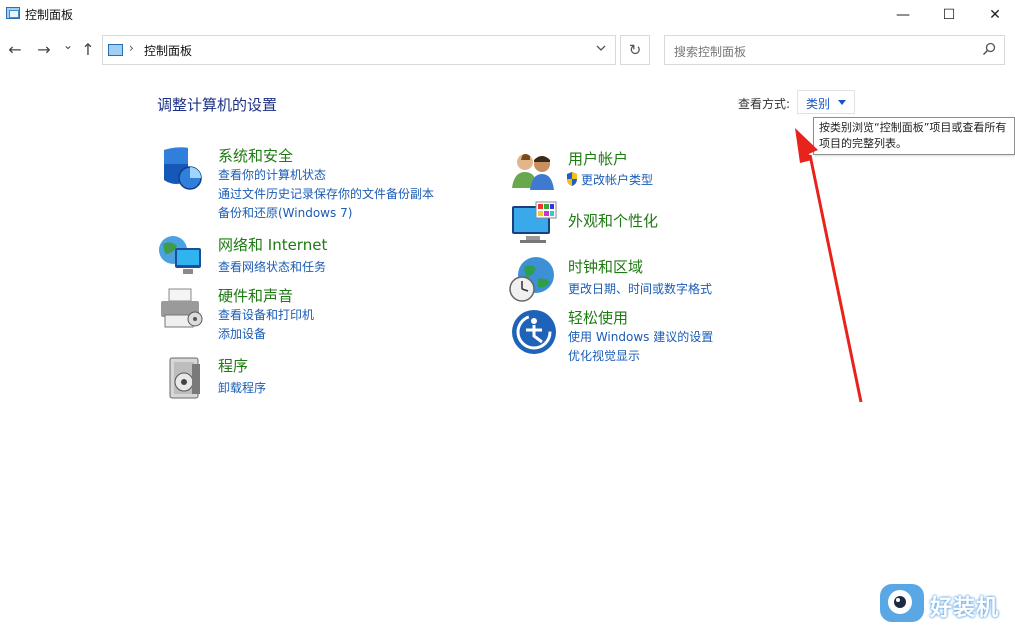  Describe the element at coordinates (507, 15) in the screenshot. I see `title-bar: 控制面板 — ☐ ✕` at that location.